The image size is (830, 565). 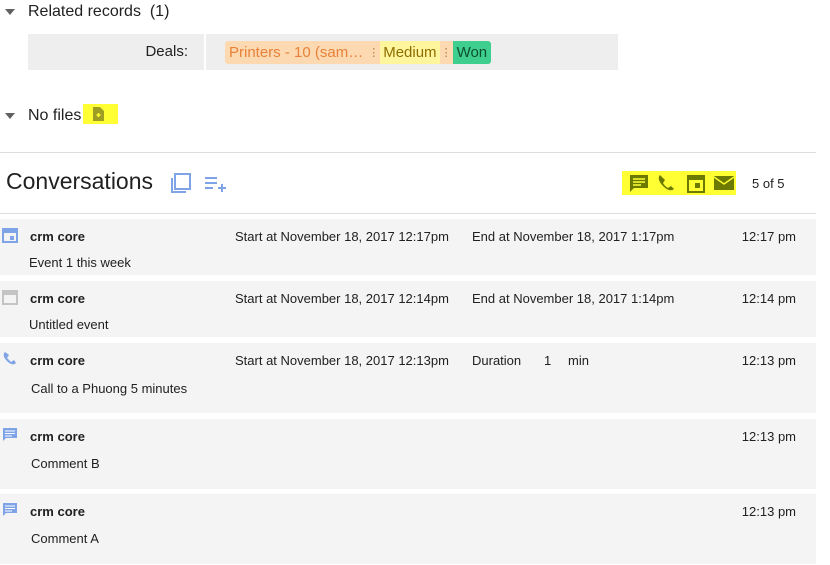 What do you see at coordinates (768, 236) in the screenshot?
I see `timestamp: 12:17 pm` at bounding box center [768, 236].